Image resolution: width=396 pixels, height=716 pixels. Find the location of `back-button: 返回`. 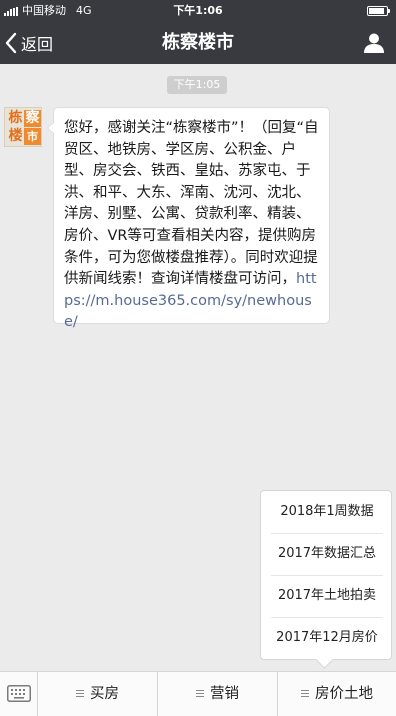

back-button: 返回 is located at coordinates (28, 43).